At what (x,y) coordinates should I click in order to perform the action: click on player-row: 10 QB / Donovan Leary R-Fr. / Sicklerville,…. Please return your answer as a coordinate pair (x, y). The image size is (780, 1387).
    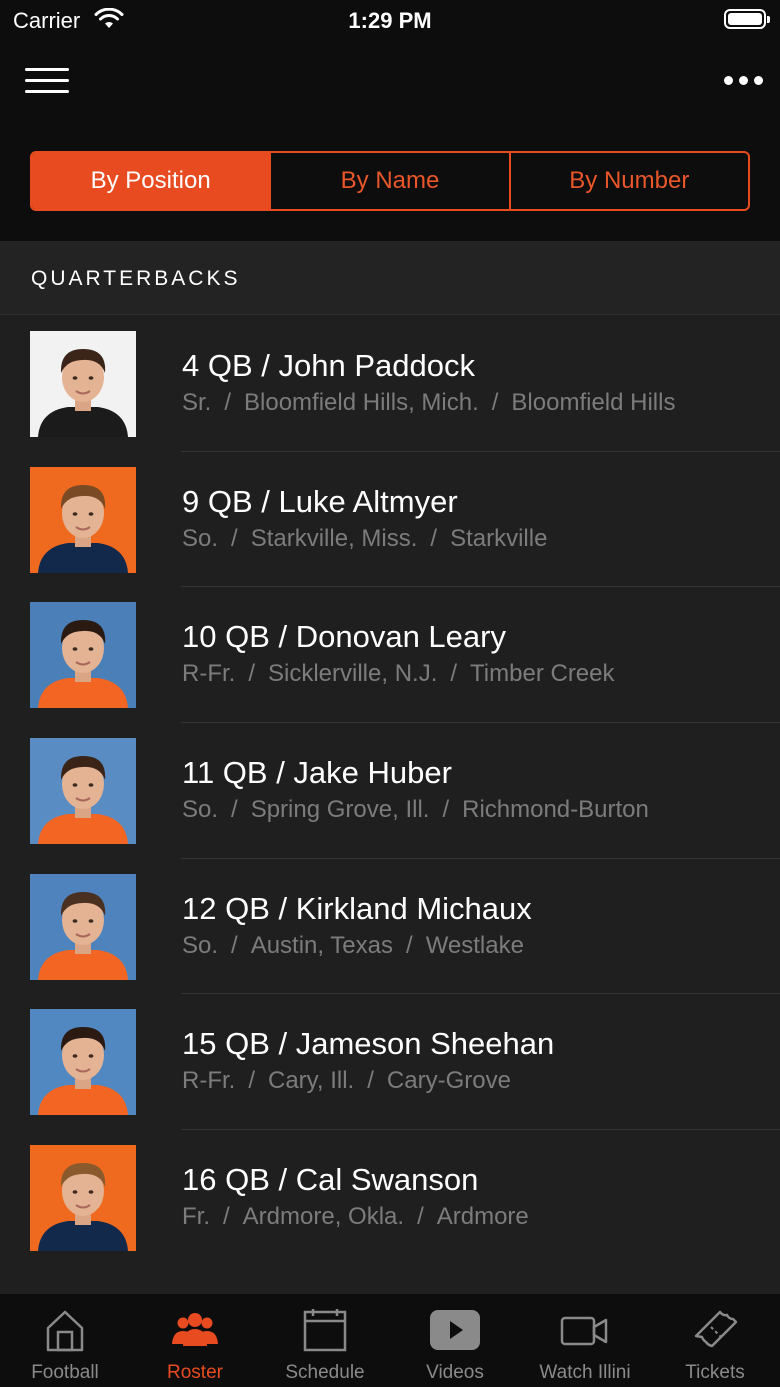
    Looking at the image, I should click on (390, 655).